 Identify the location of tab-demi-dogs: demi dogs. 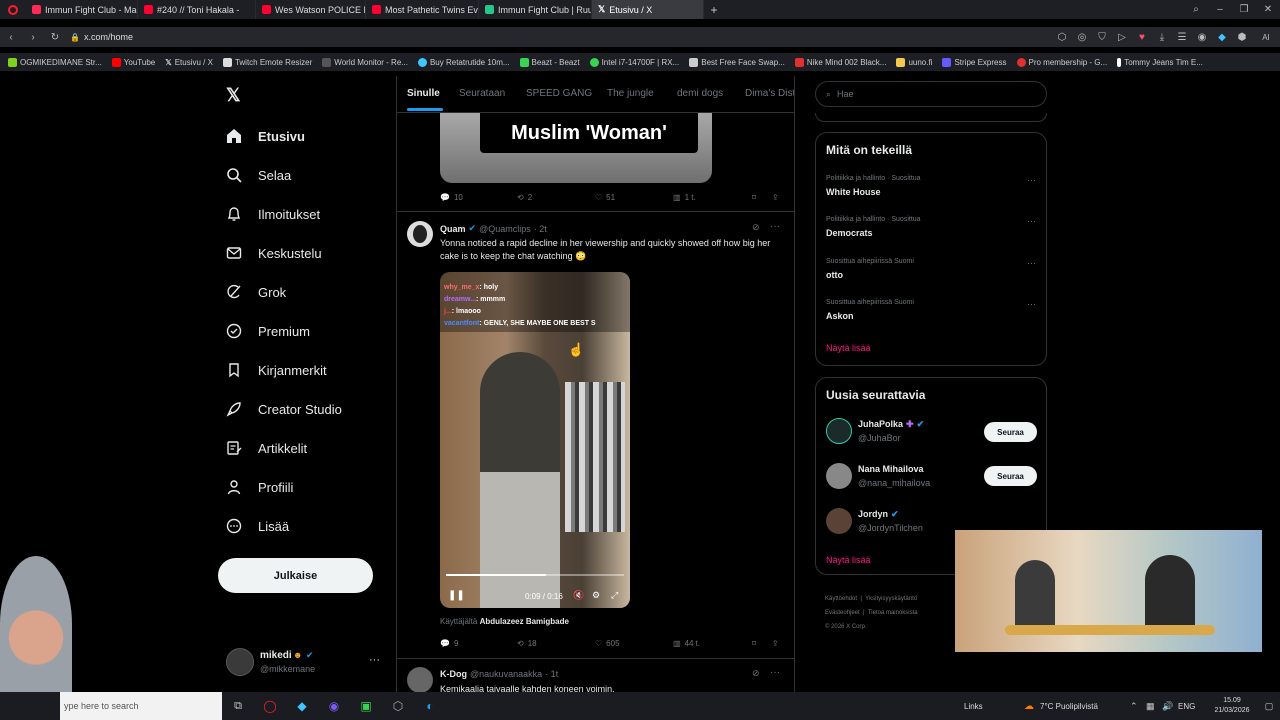
(700, 93).